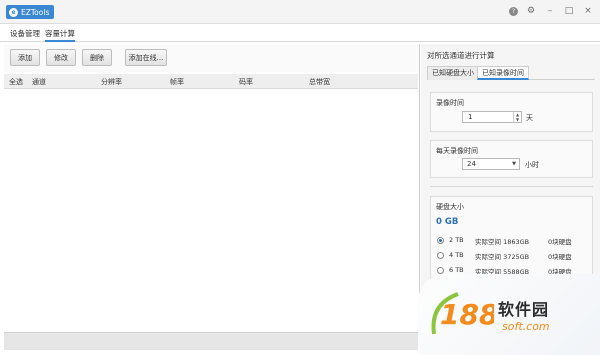 The width and height of the screenshot is (600, 355). I want to click on col-framerate: 帧率, so click(177, 82).